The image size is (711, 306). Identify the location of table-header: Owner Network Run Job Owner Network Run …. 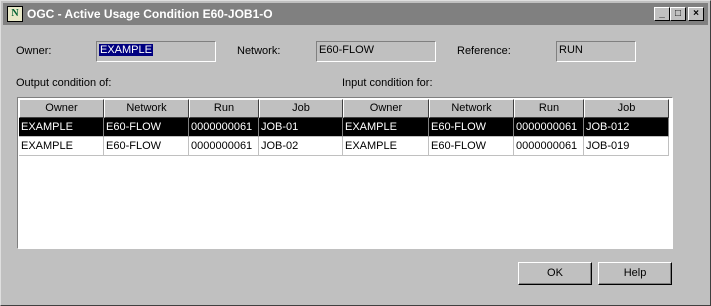
(344, 108).